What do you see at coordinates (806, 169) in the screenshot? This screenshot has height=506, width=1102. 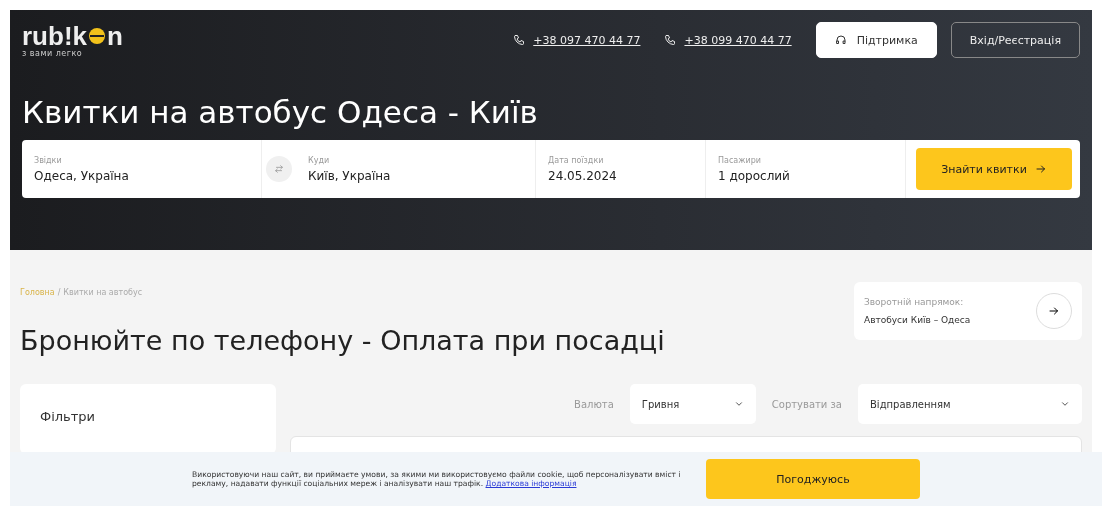 I see `search-field: Пасажири 1 дорослий` at bounding box center [806, 169].